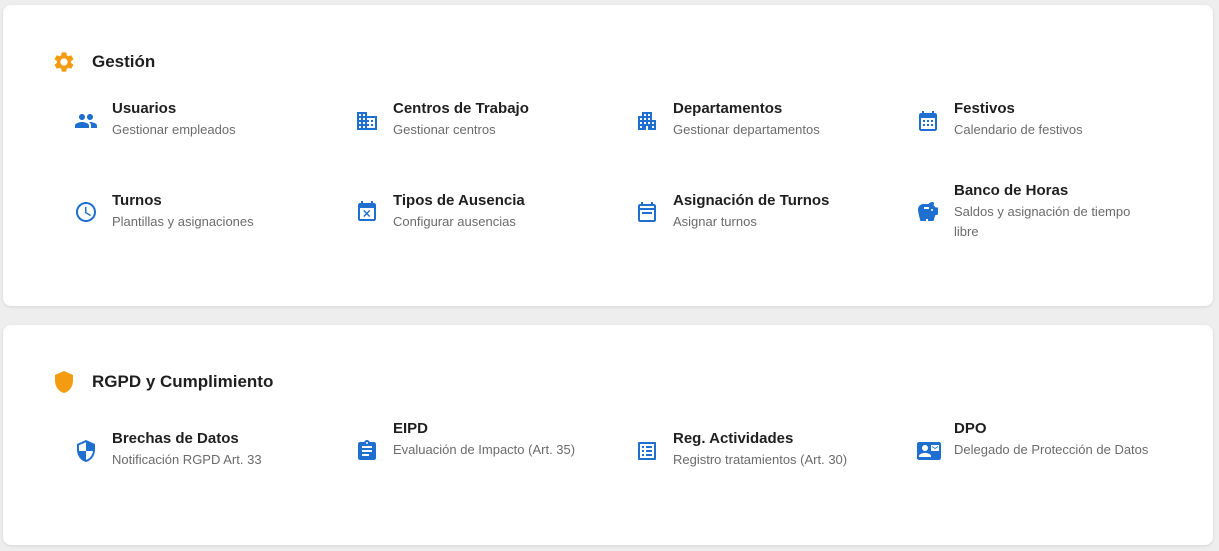 Image resolution: width=1219 pixels, height=551 pixels. Describe the element at coordinates (1011, 190) in the screenshot. I see `menu-item-title: Banco de Horas` at that location.